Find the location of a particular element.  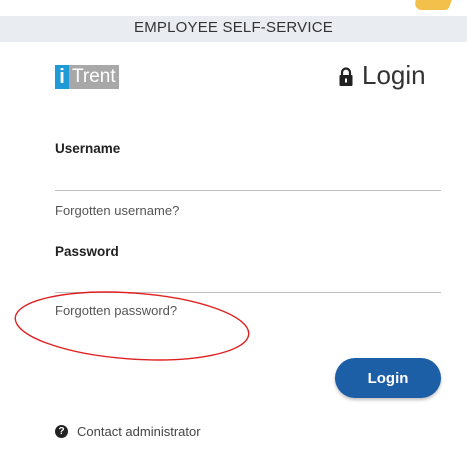

corner-accent-decoration is located at coordinates (432, 5).